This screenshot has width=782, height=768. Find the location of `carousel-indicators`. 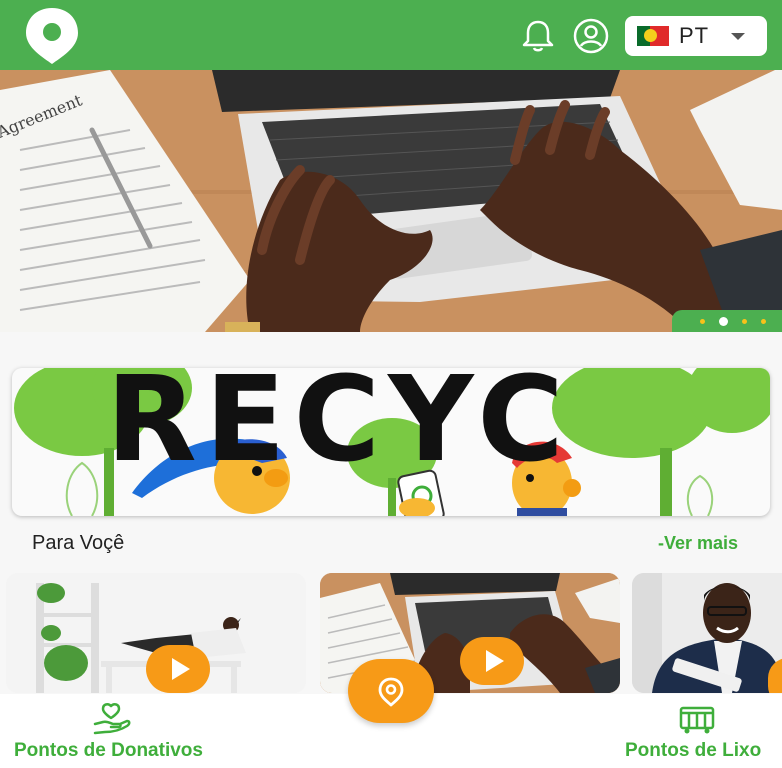

carousel-indicators is located at coordinates (727, 321).